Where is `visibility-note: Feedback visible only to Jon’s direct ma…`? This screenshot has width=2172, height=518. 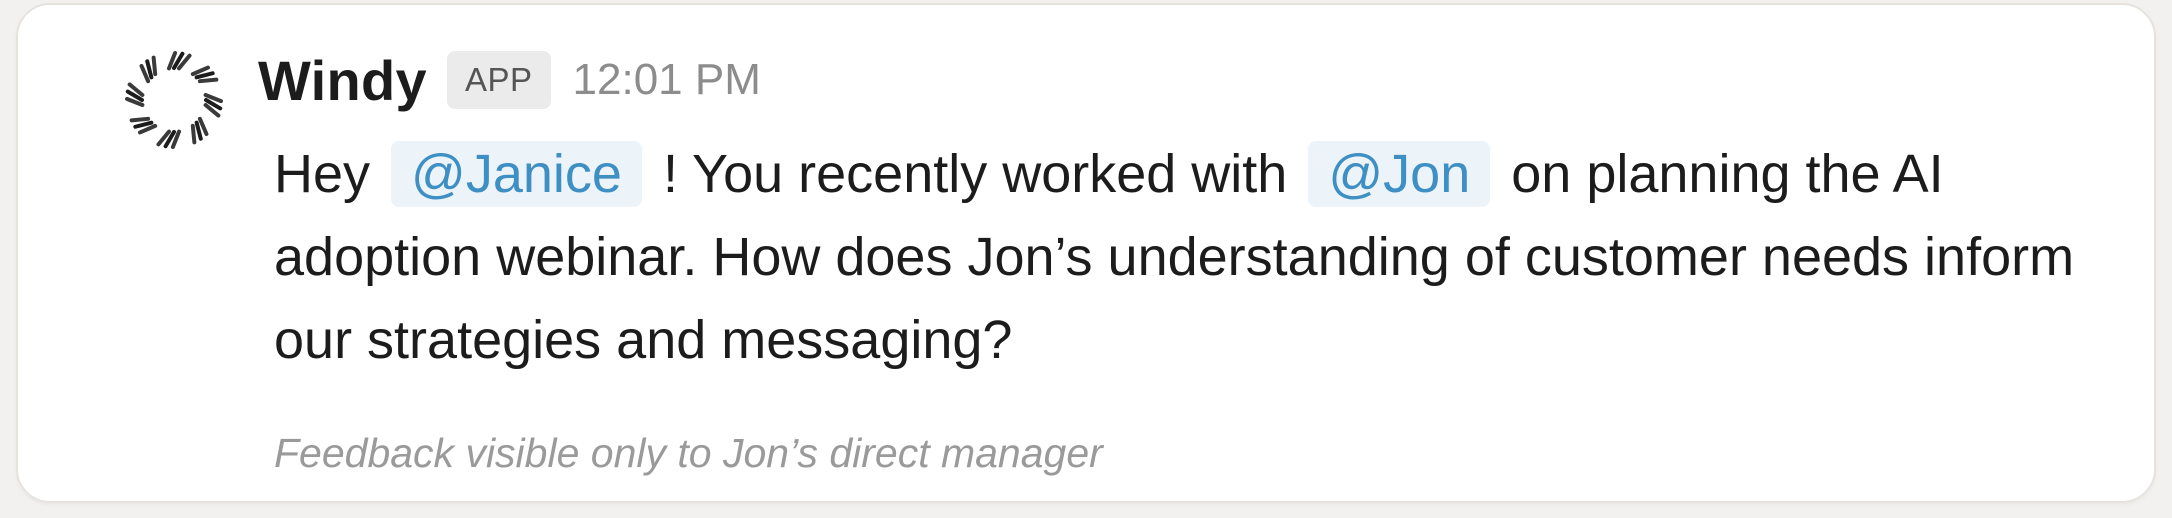
visibility-note: Feedback visible only to Jon’s direct ma… is located at coordinates (688, 453).